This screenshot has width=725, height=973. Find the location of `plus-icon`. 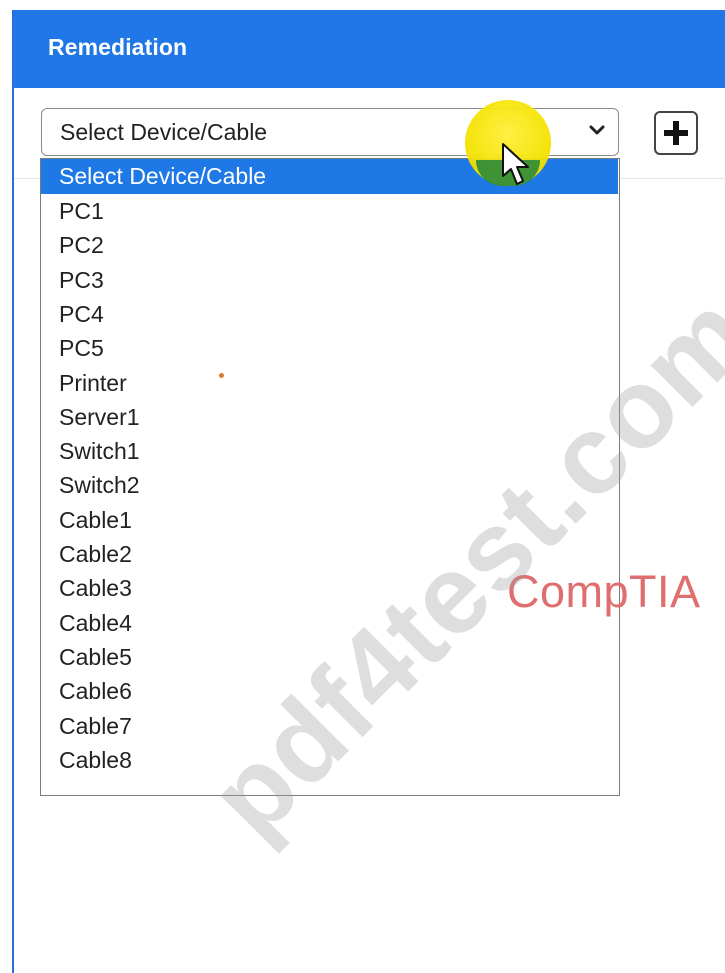

plus-icon is located at coordinates (676, 133).